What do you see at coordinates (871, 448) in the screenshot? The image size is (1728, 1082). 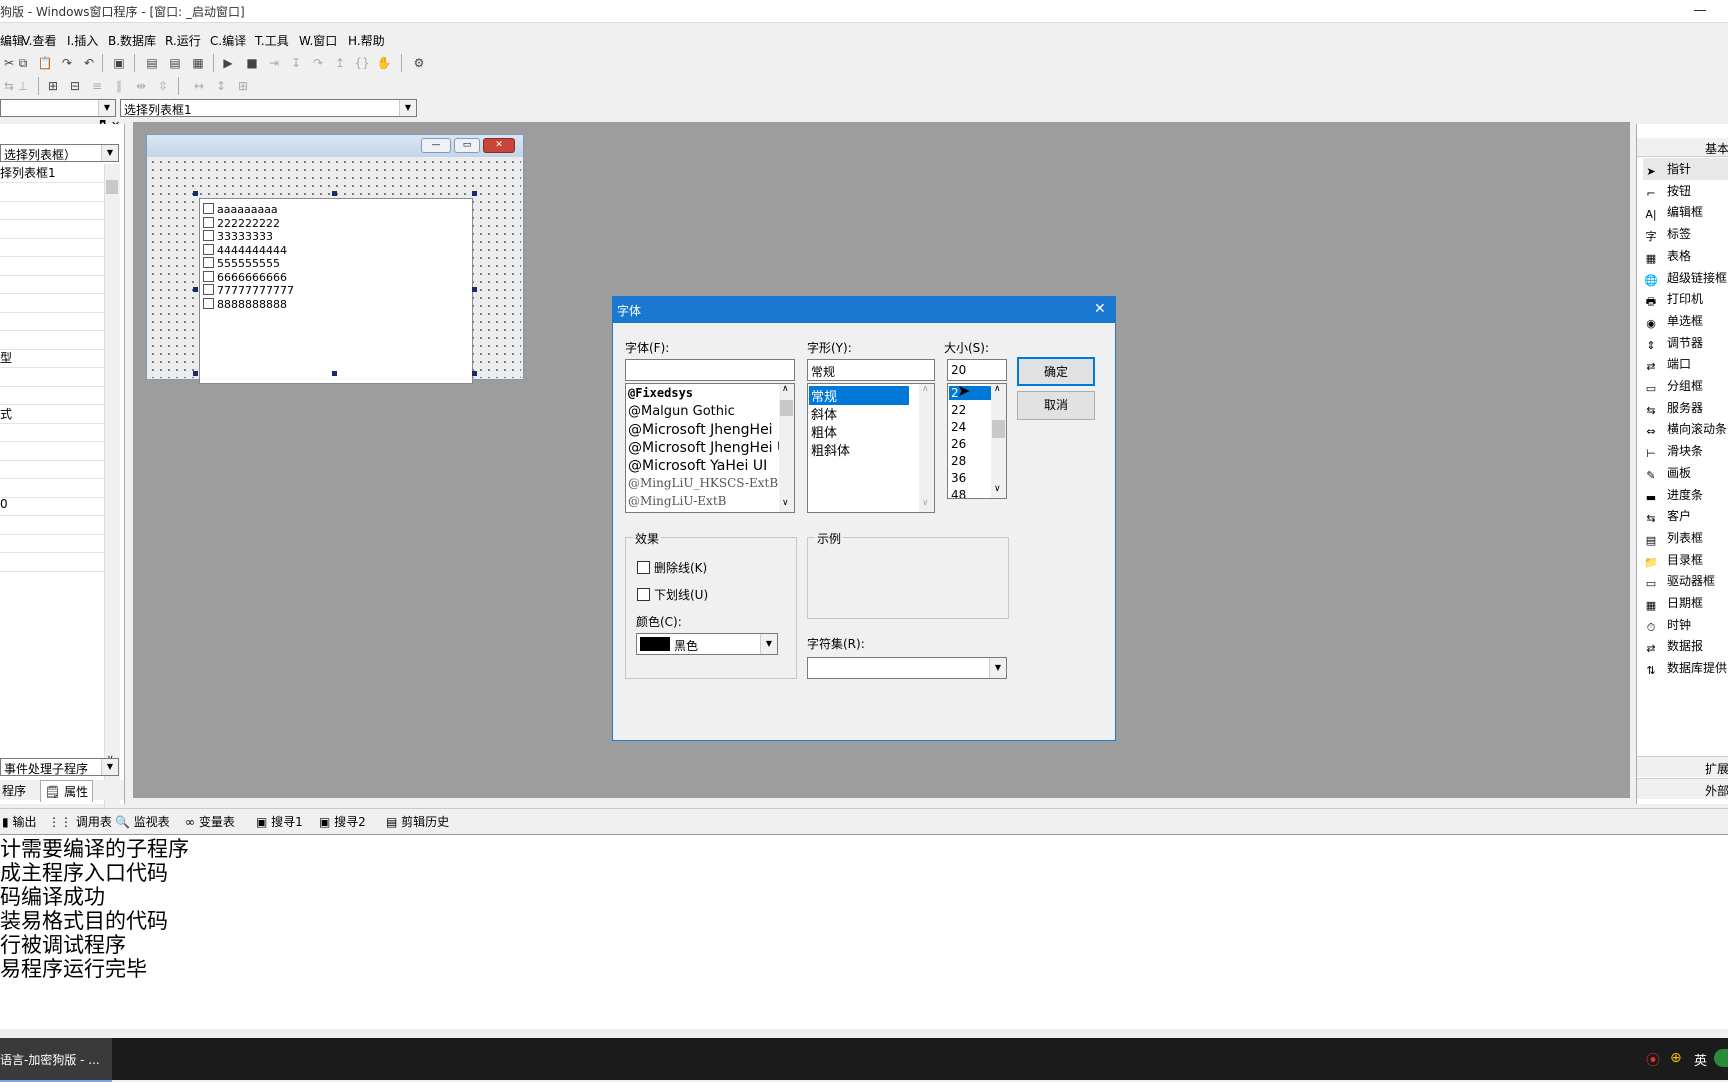 I see `style-list: 粗斜体 粗体 斜体 常规 ∧ ∨` at bounding box center [871, 448].